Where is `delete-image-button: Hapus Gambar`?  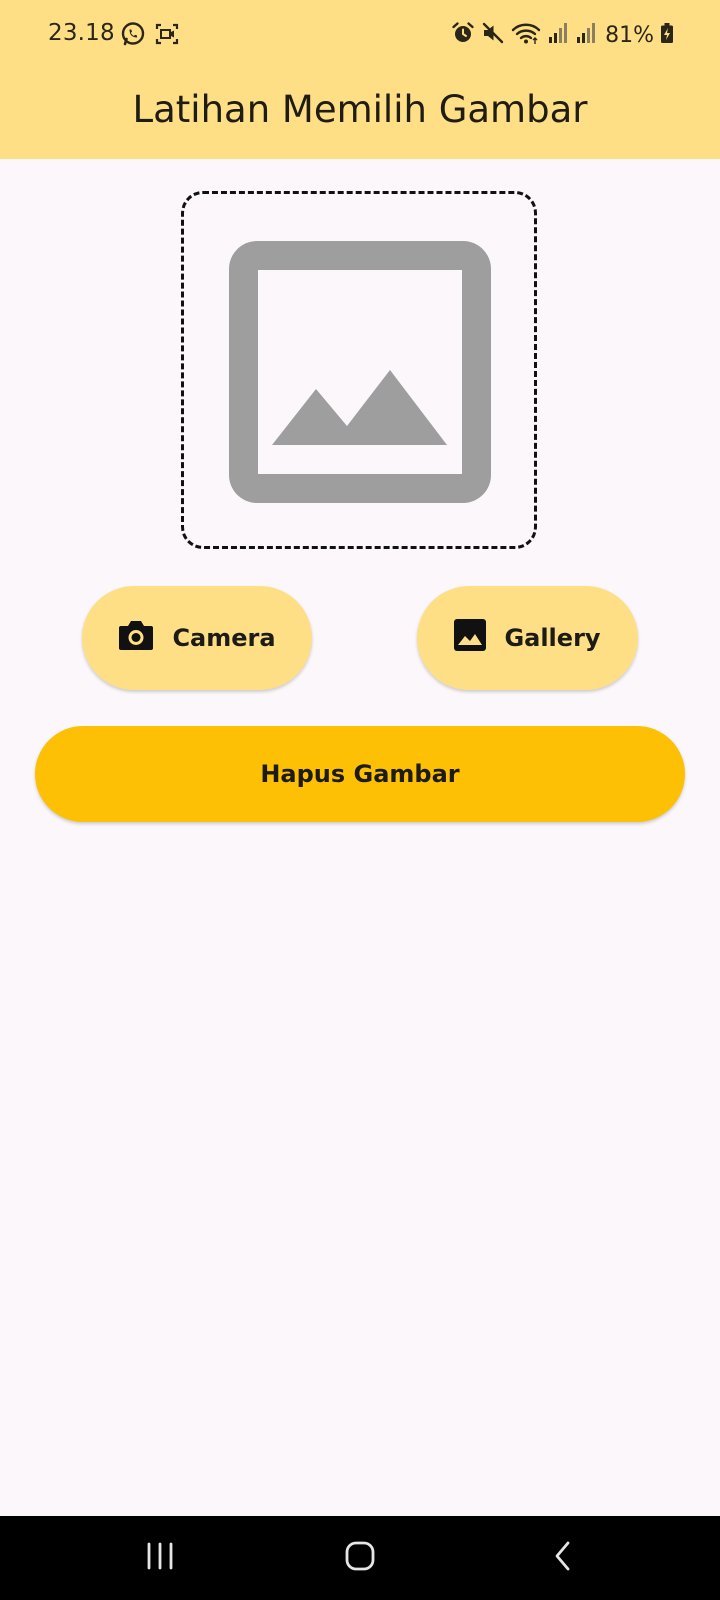
delete-image-button: Hapus Gambar is located at coordinates (360, 774).